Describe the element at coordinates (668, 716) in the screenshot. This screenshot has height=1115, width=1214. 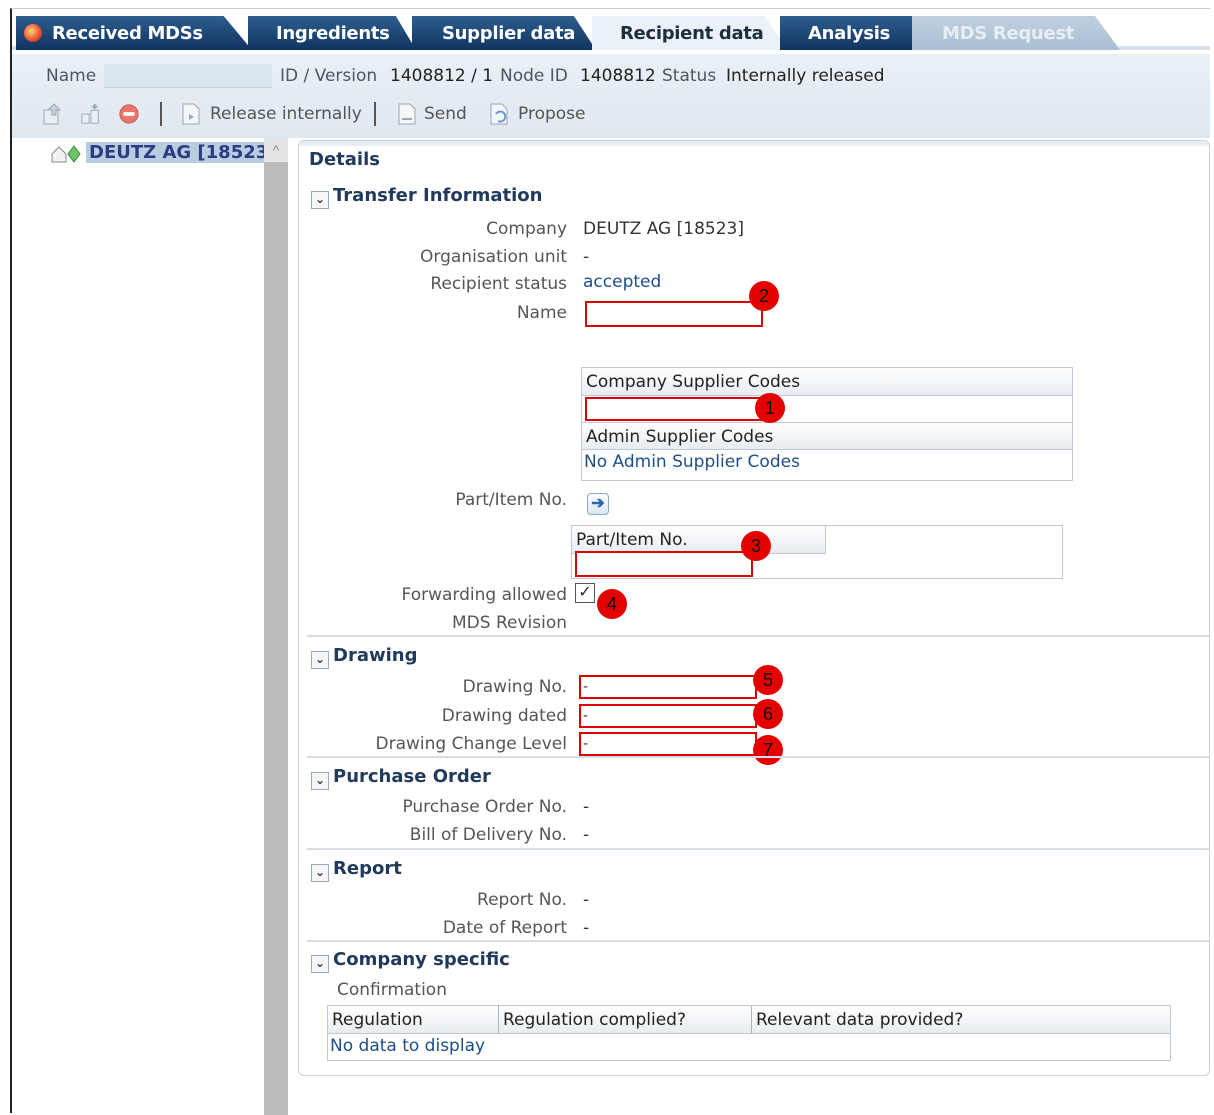
I see `drawing-dated-field: -` at that location.